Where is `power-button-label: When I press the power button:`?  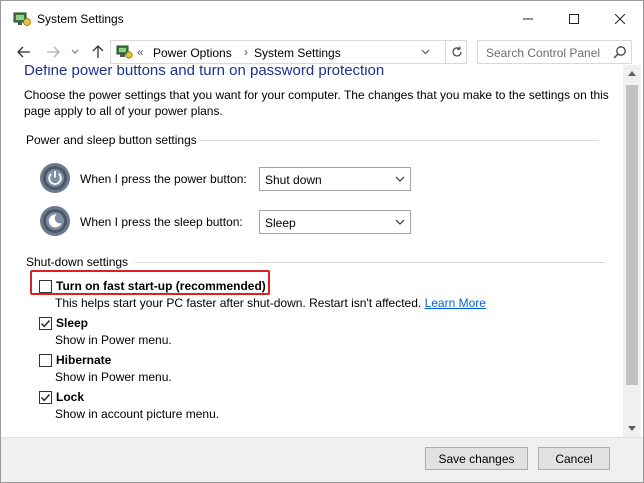 power-button-label: When I press the power button: is located at coordinates (163, 179).